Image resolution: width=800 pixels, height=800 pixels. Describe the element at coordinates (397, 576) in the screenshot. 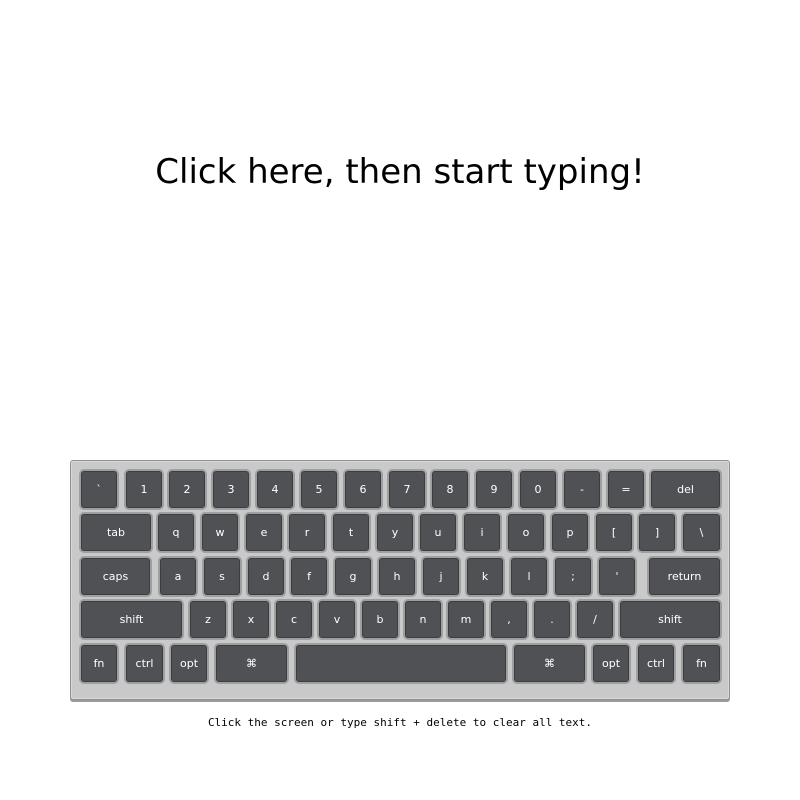

I see `key-h-r2-6: h` at that location.